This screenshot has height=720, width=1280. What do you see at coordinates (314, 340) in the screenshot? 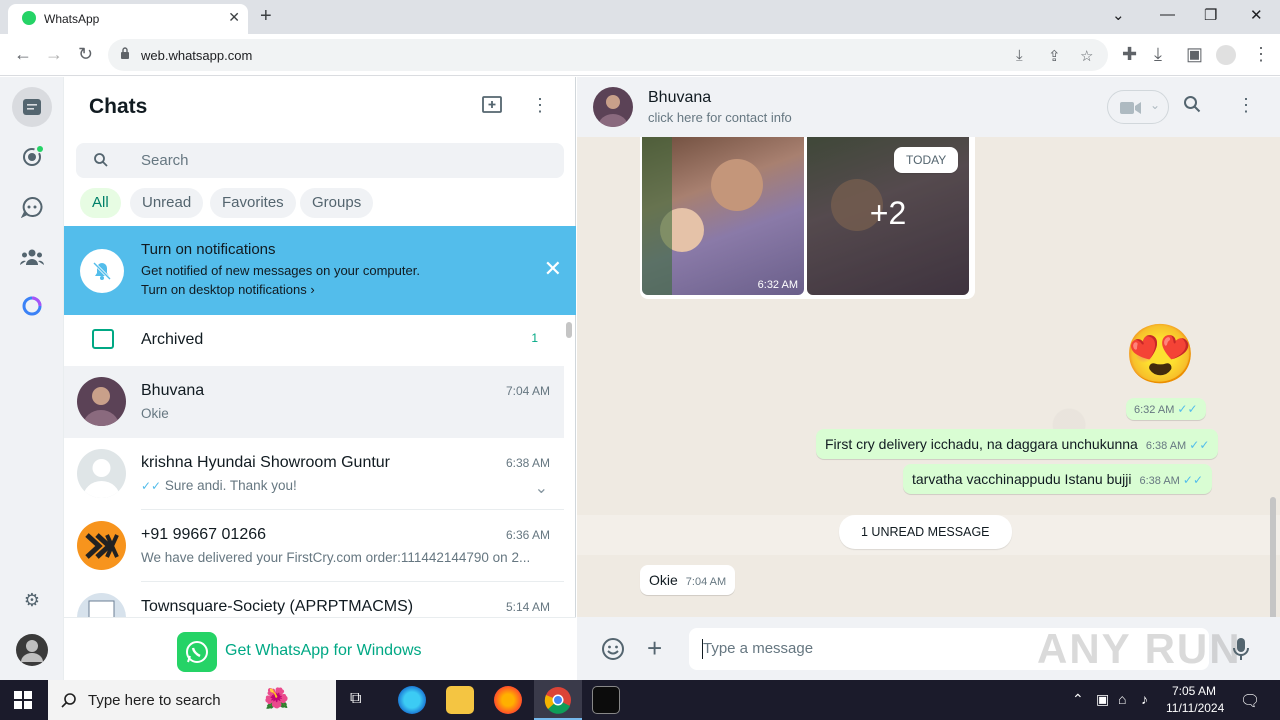
I see `archived-row: Archived 1` at bounding box center [314, 340].